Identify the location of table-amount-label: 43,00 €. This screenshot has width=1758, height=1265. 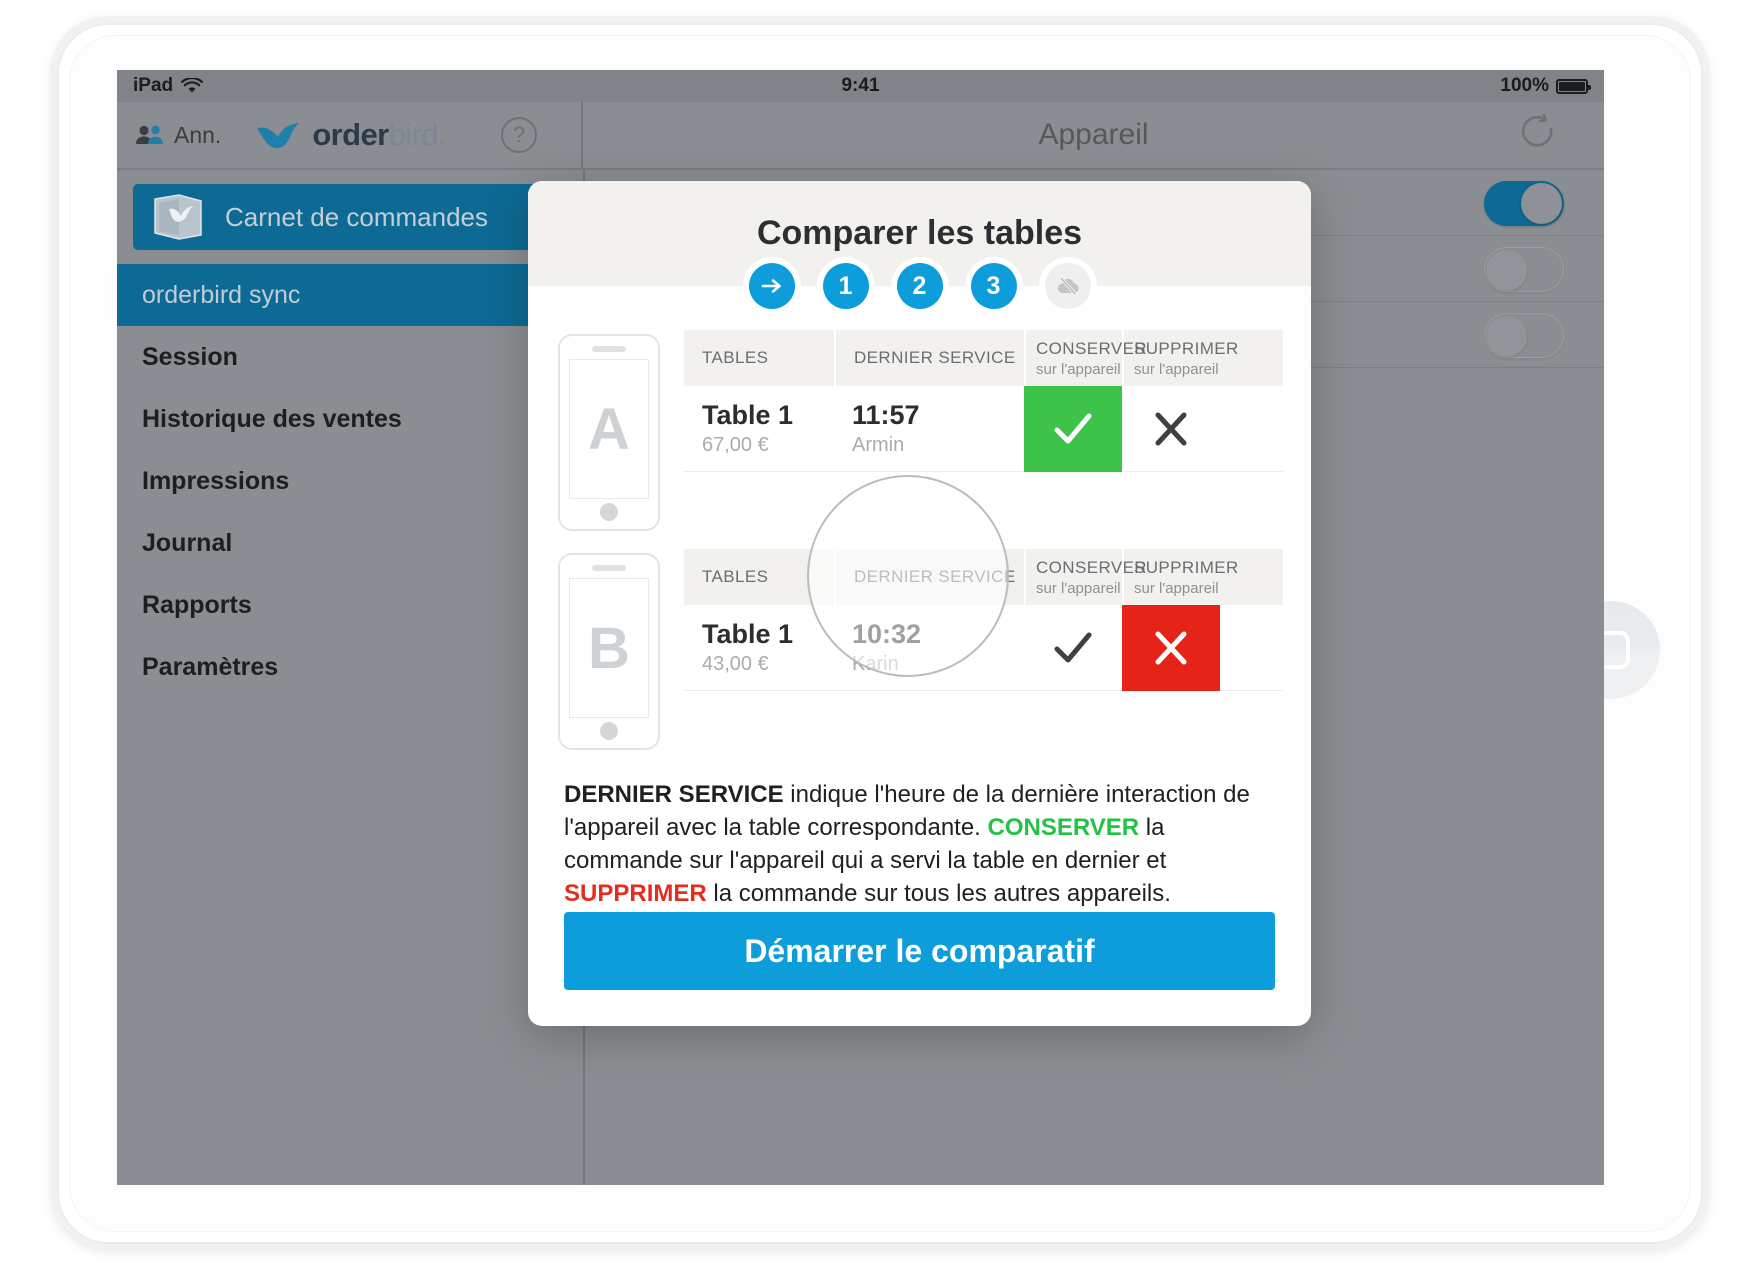
(735, 664).